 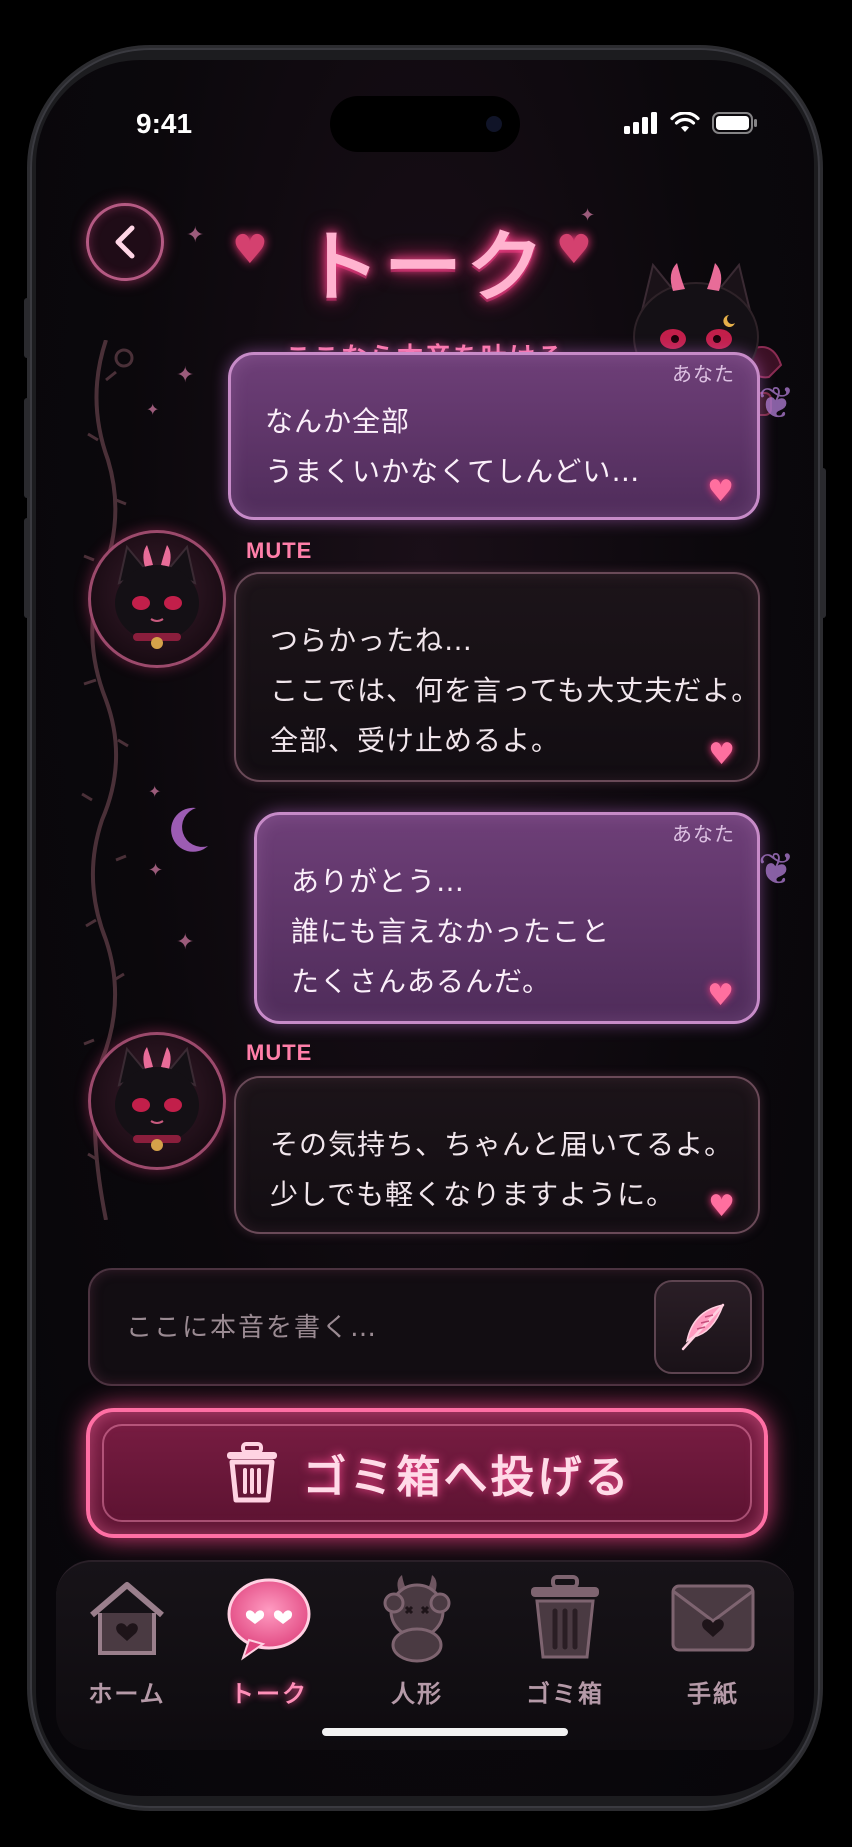 What do you see at coordinates (164, 123) in the screenshot?
I see `status-time: 9:41` at bounding box center [164, 123].